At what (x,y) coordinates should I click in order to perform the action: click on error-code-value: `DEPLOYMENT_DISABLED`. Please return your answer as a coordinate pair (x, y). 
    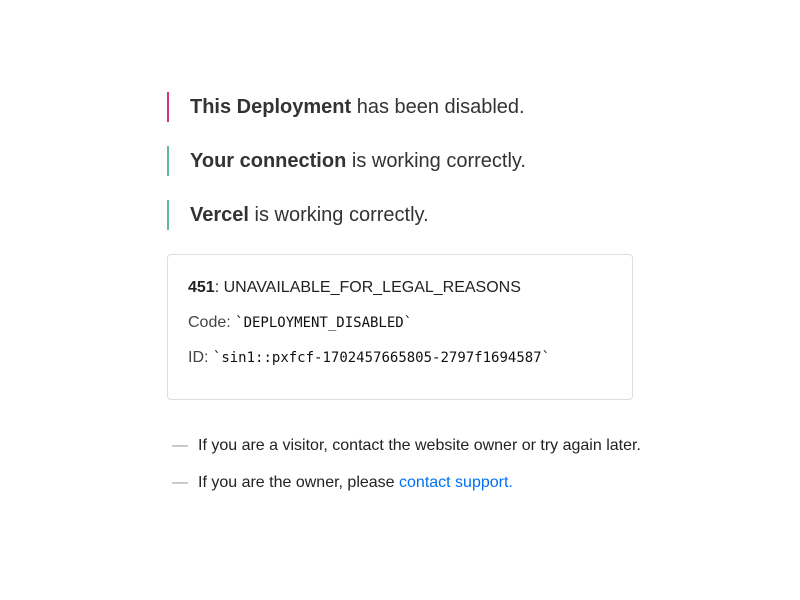
    Looking at the image, I should click on (324, 323).